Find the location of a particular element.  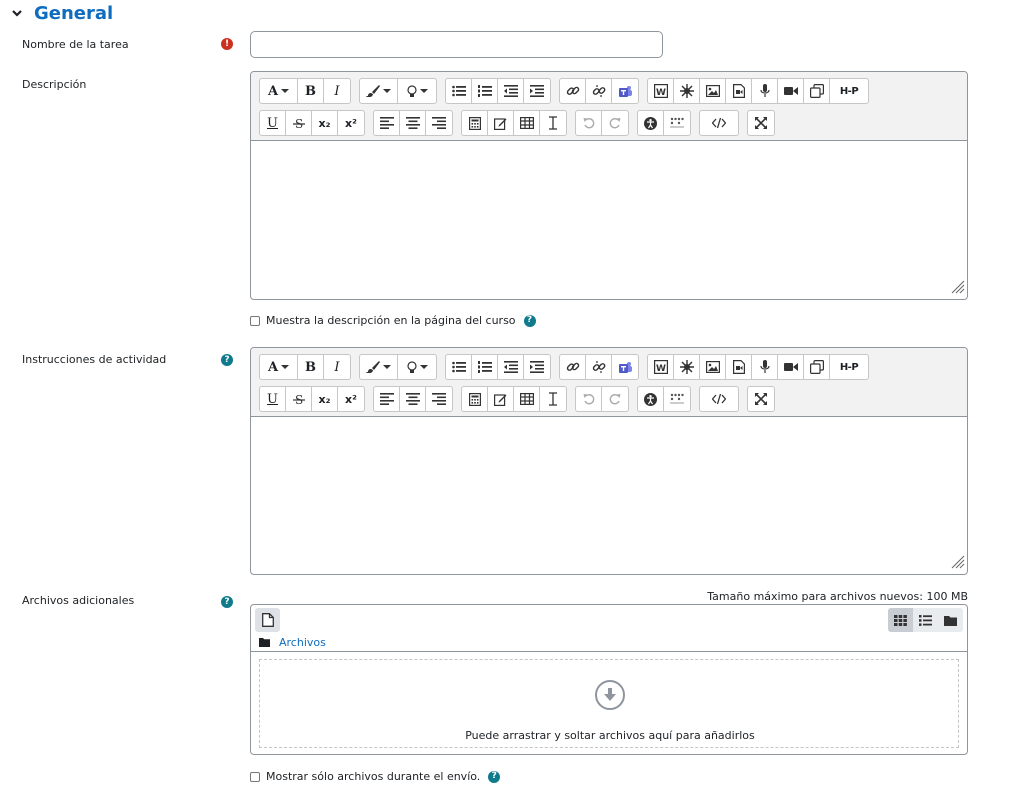

breadcrumb-files-link: Archivos is located at coordinates (302, 642).